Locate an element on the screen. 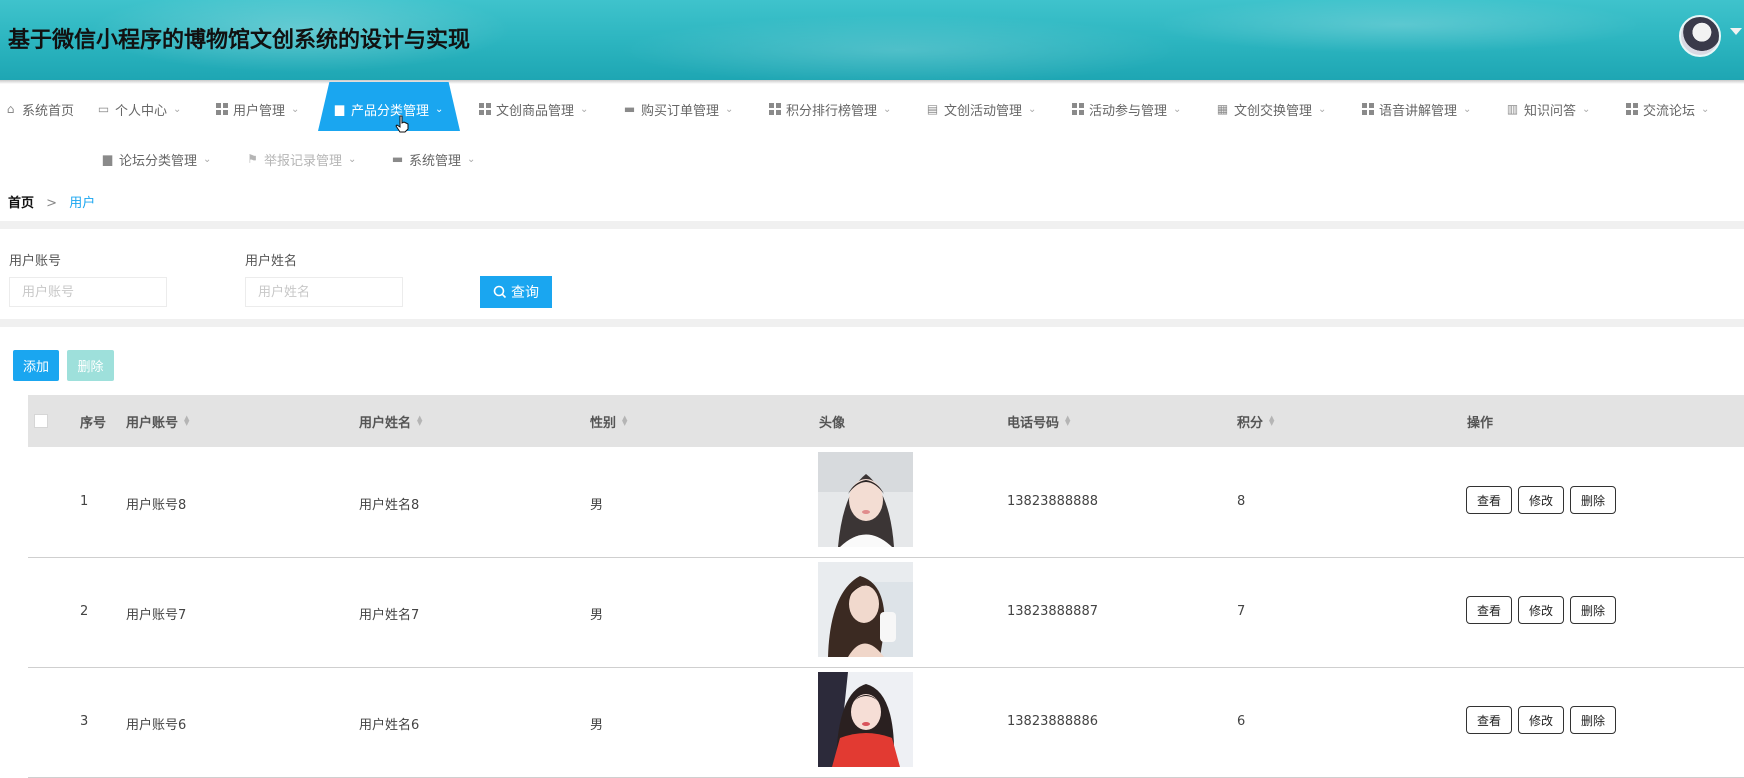  nav-item-reports: ⚑ 举报记录管理 ⌄ is located at coordinates (301, 159).